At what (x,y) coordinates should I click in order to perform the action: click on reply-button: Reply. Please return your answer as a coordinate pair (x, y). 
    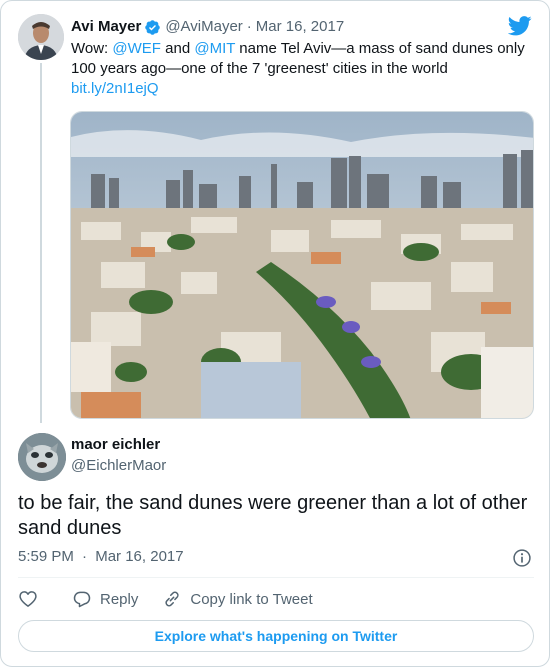
    Looking at the image, I should click on (105, 599).